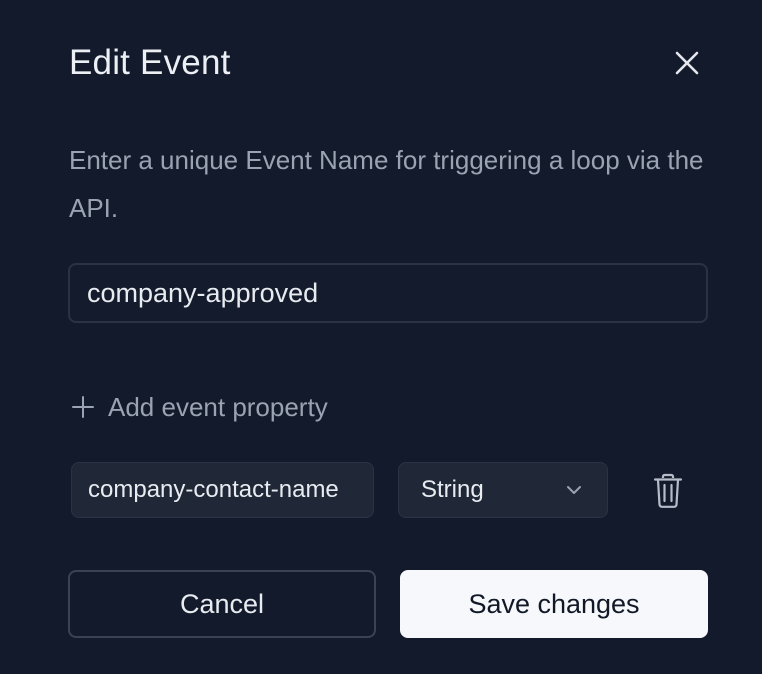  Describe the element at coordinates (503, 490) in the screenshot. I see `property-type-select: String` at that location.